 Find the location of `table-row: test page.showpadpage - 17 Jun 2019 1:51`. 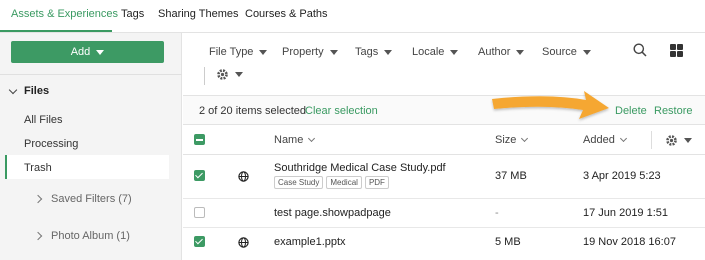

table-row: test page.showpadpage - 17 Jun 2019 1:51 is located at coordinates (444, 213).